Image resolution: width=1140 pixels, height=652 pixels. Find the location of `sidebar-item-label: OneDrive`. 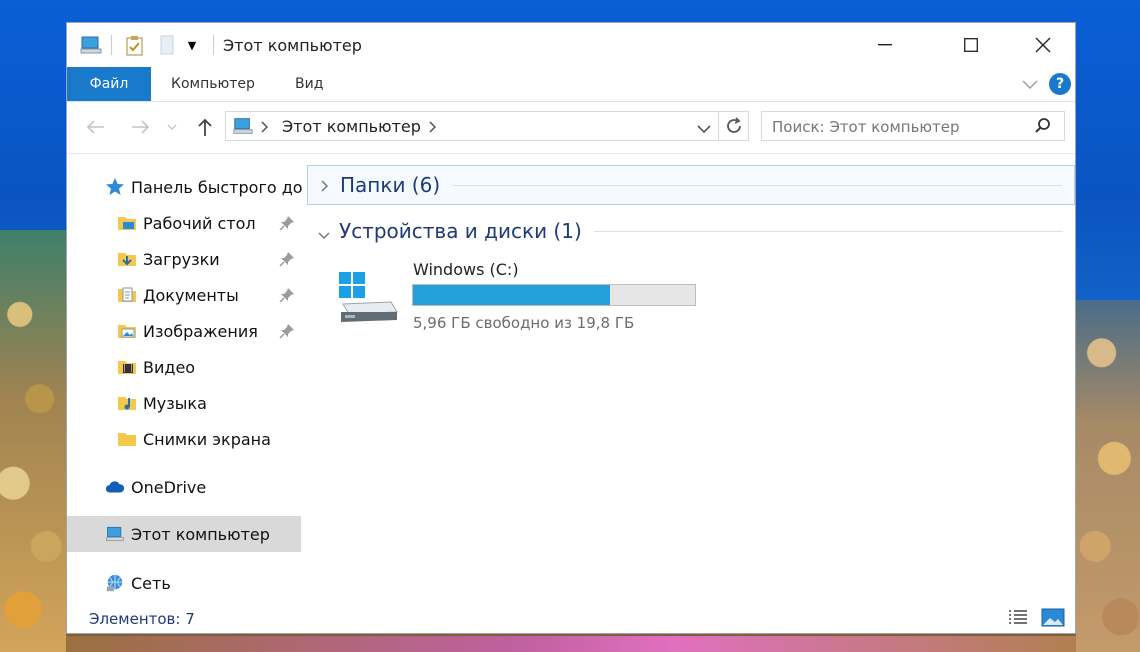

sidebar-item-label: OneDrive is located at coordinates (169, 487).